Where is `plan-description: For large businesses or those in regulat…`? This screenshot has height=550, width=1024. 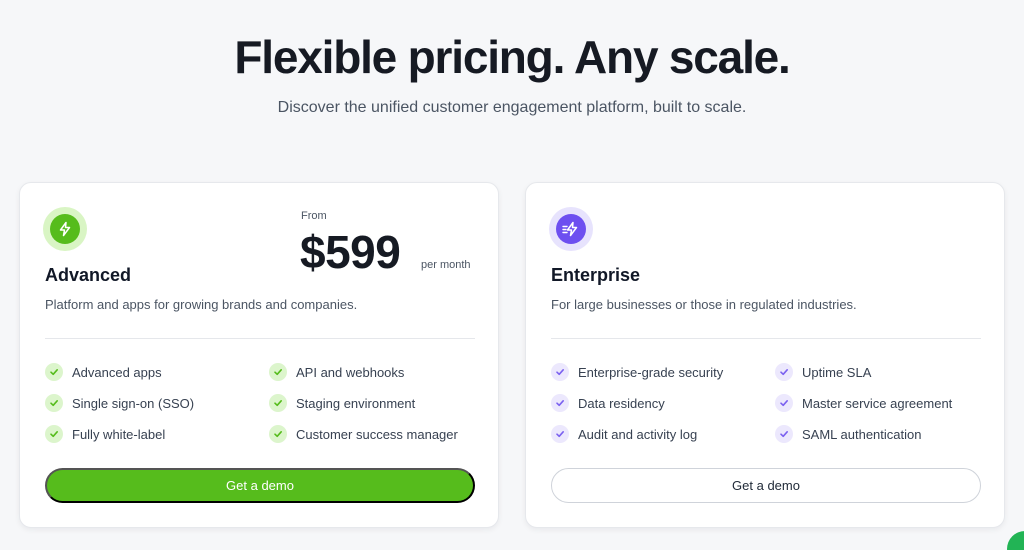 plan-description: For large businesses or those in regulat… is located at coordinates (704, 304).